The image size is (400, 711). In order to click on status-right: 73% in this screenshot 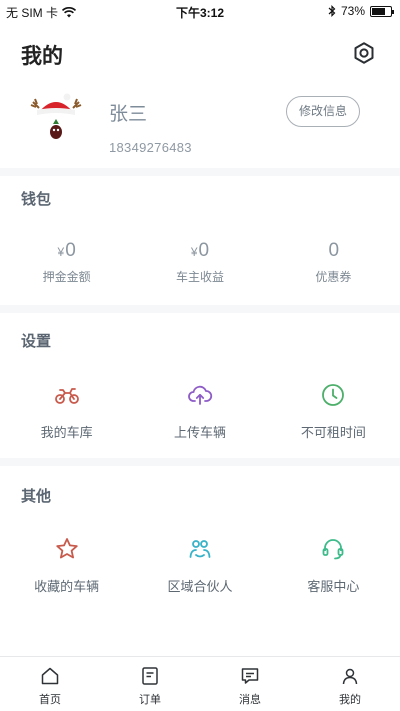, I will do `click(361, 11)`.